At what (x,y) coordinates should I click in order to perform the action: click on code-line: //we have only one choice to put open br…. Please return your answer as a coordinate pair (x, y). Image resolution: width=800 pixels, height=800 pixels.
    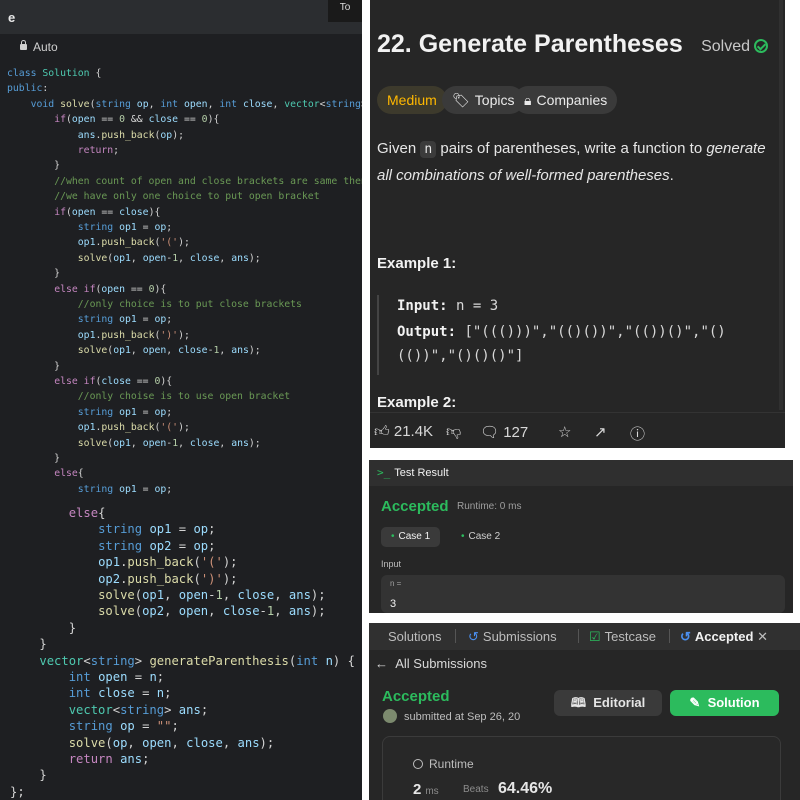
    Looking at the image, I should click on (163, 196).